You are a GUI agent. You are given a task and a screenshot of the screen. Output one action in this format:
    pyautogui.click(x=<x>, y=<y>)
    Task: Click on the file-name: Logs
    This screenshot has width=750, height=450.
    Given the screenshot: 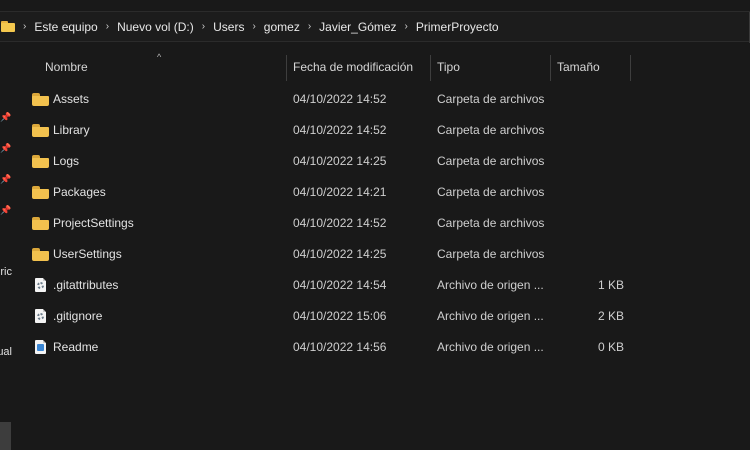 What is the action you would take?
    pyautogui.click(x=66, y=161)
    